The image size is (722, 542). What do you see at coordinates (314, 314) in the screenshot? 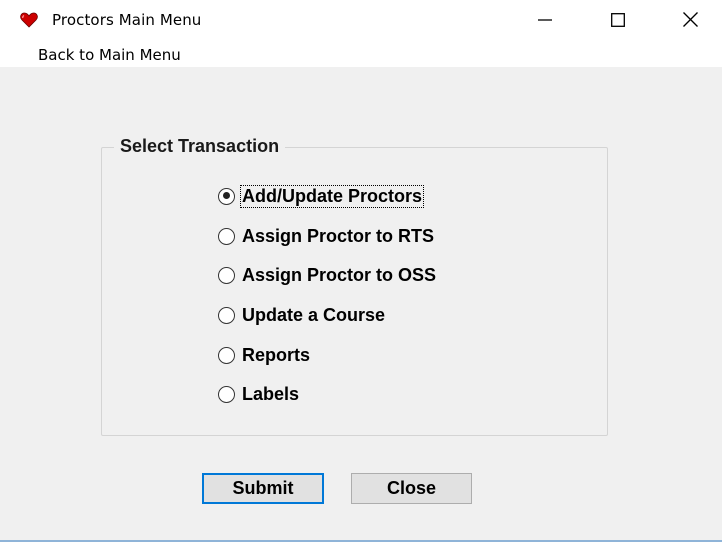
I see `radio-label: Update a Course` at bounding box center [314, 314].